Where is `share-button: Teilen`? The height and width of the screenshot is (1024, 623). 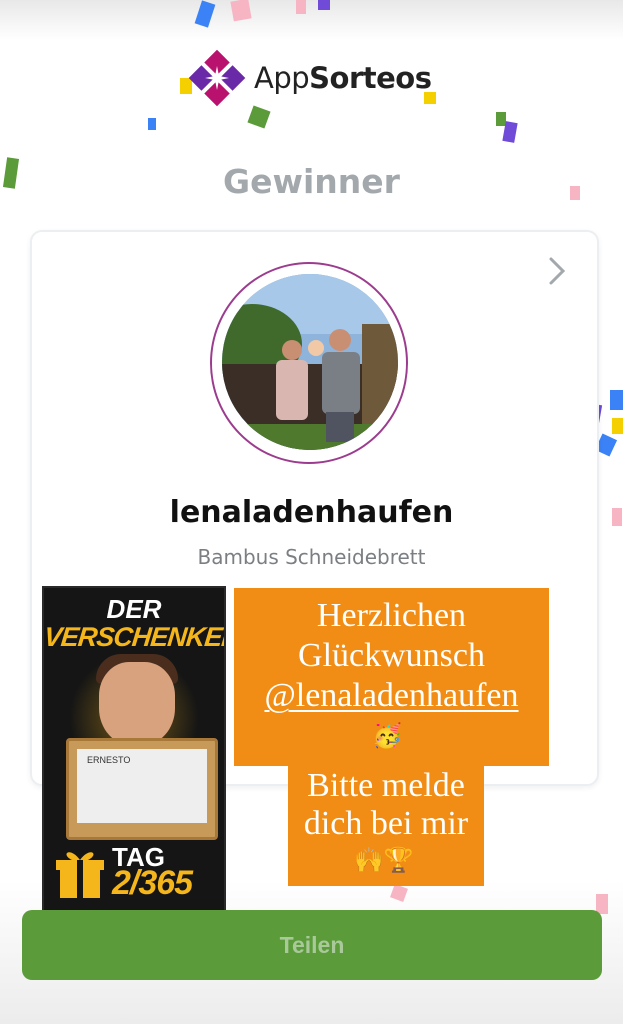
share-button: Teilen is located at coordinates (312, 945).